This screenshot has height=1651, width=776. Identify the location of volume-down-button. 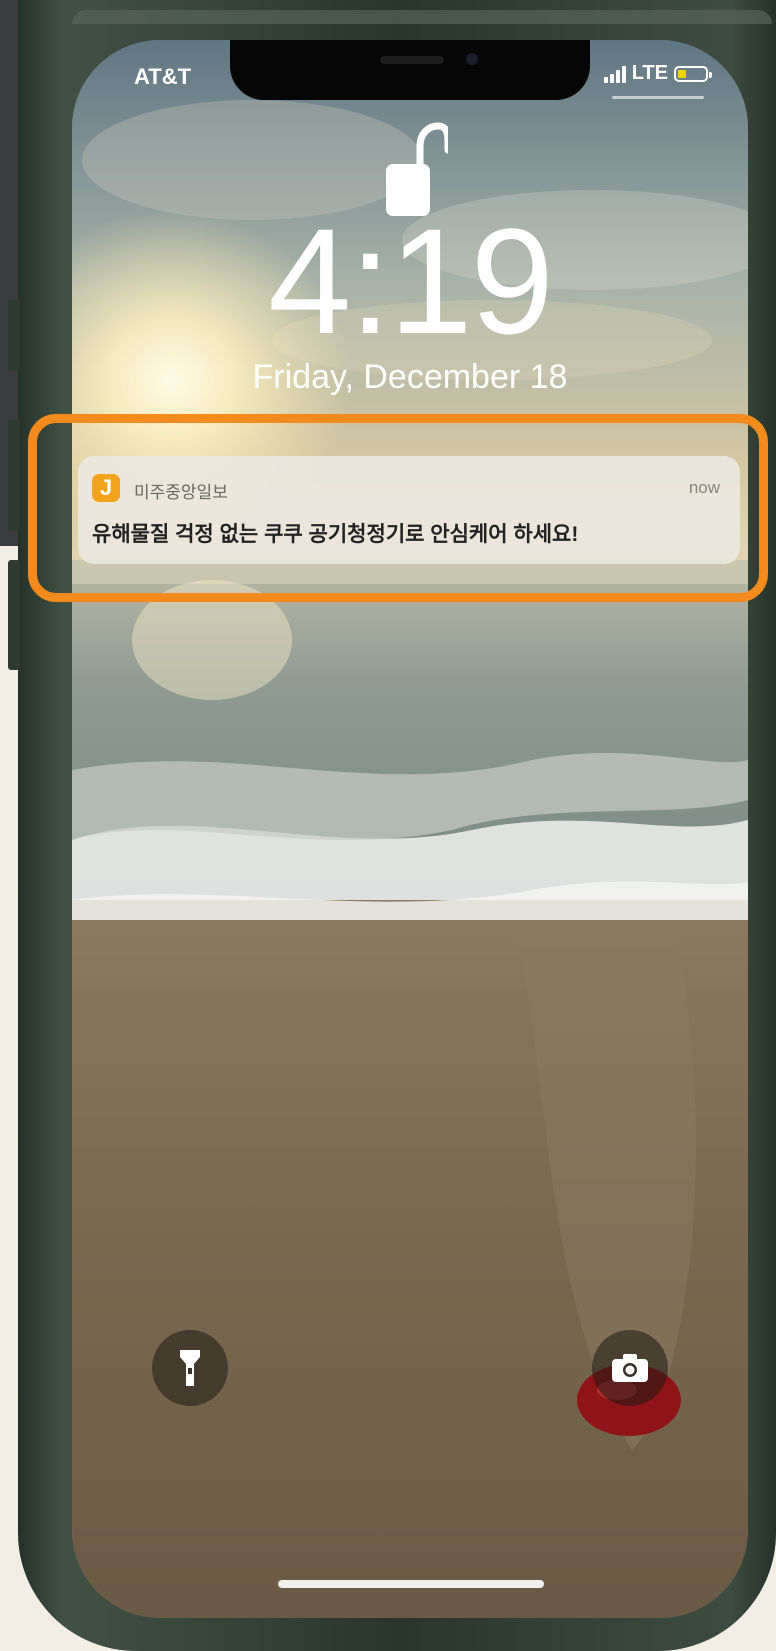
(14, 615).